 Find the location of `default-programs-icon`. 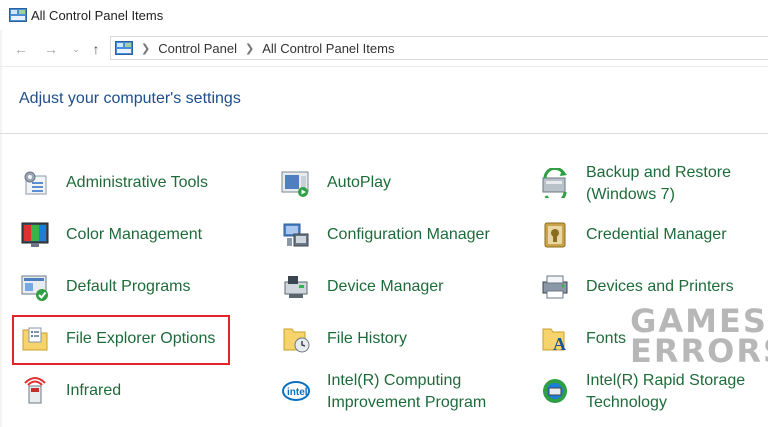

default-programs-icon is located at coordinates (34, 288).